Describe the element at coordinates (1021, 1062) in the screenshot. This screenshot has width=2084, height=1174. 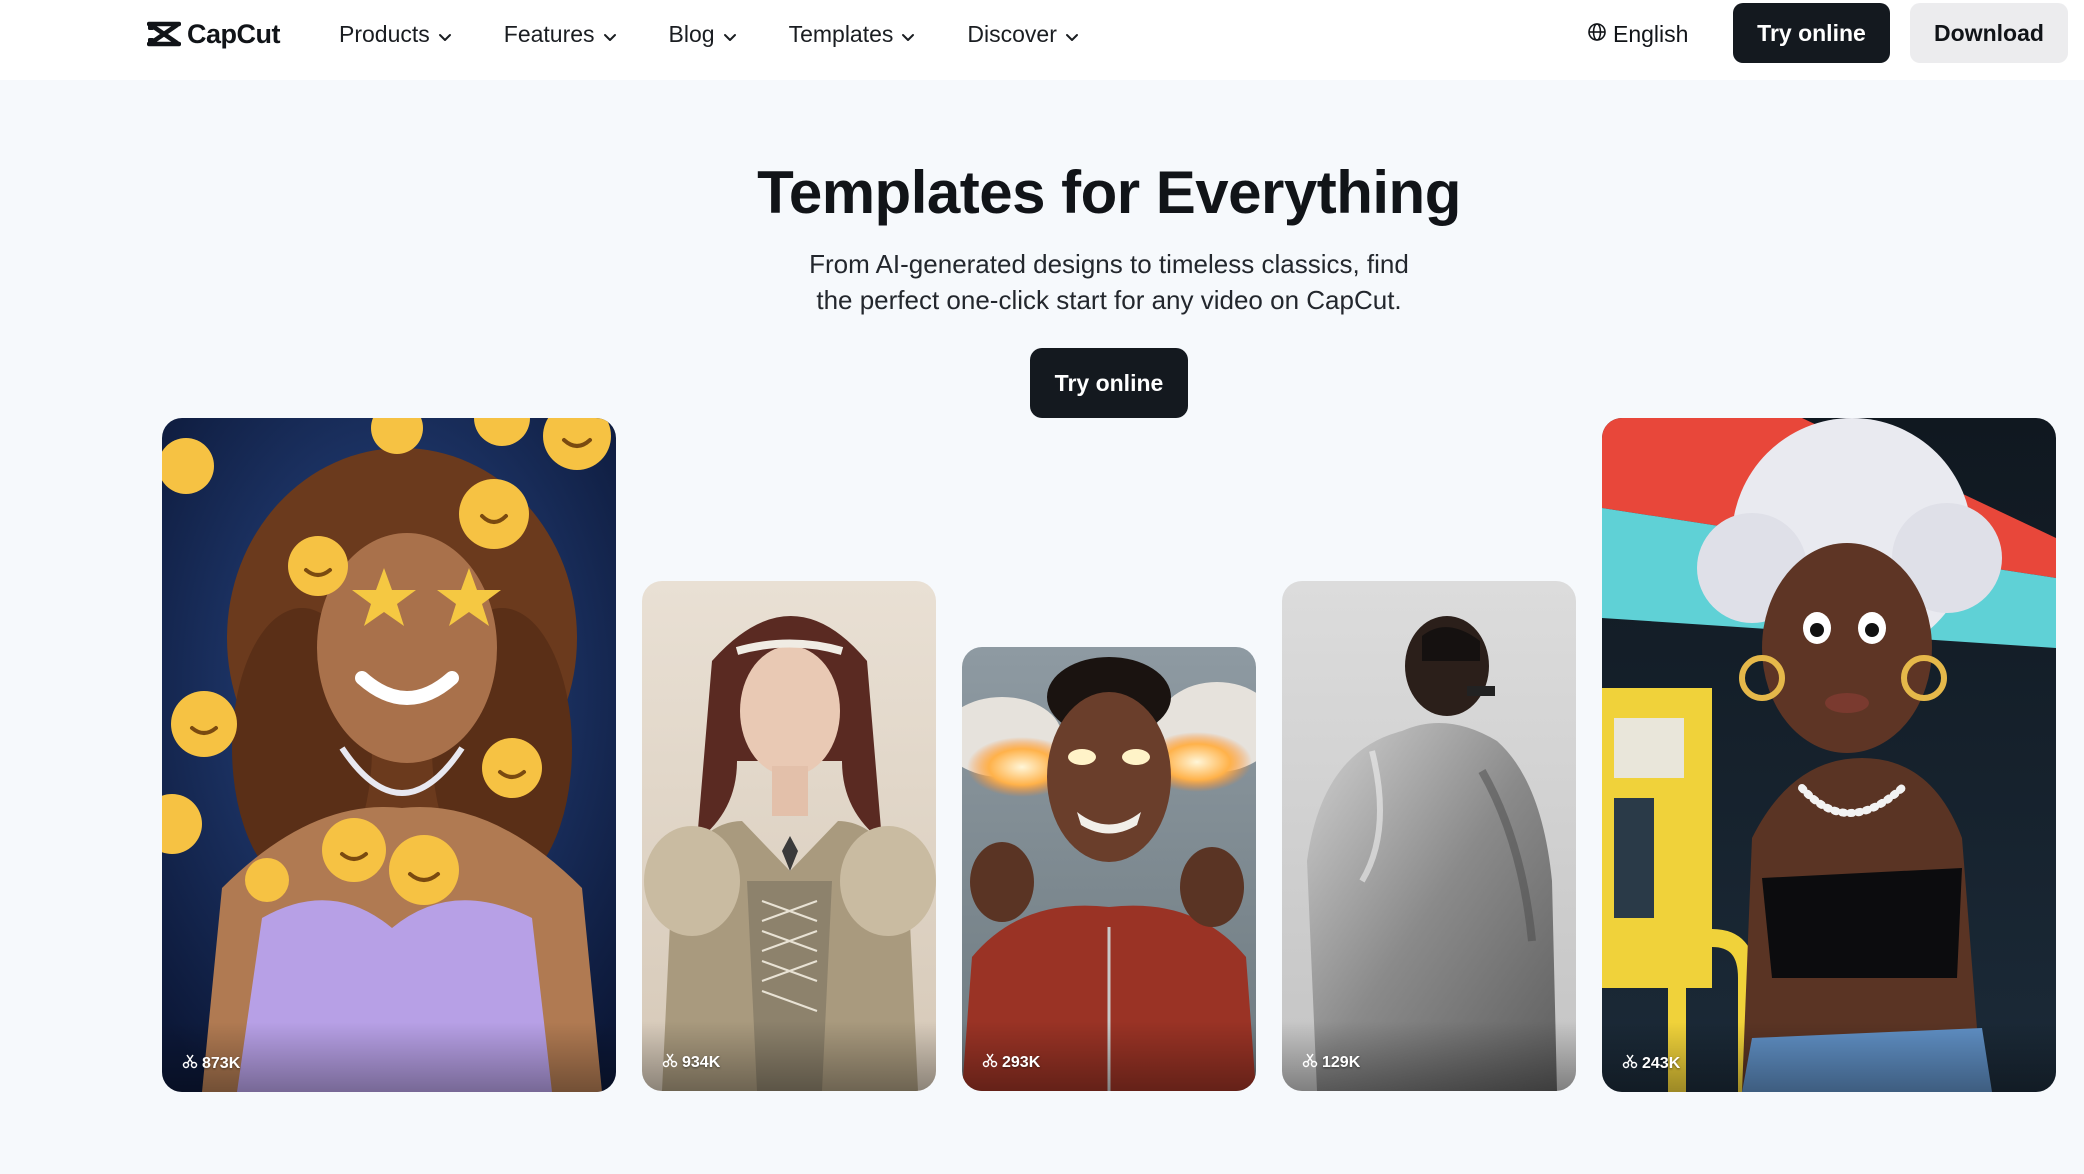
I see `usage-count-value: 293K` at that location.